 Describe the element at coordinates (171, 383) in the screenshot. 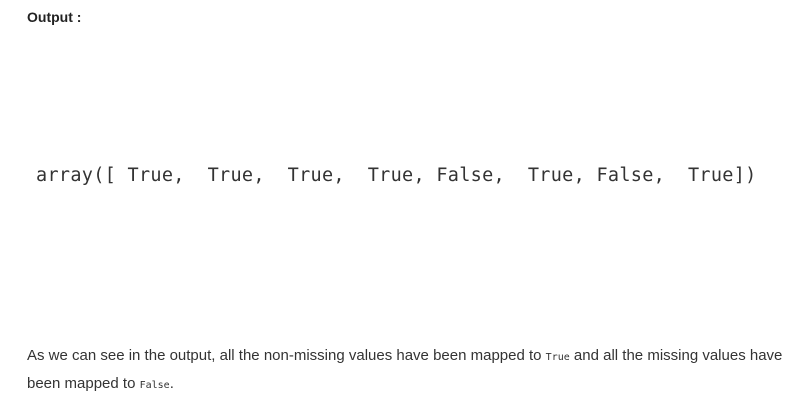

I see `explanation-text-part-3: .` at that location.